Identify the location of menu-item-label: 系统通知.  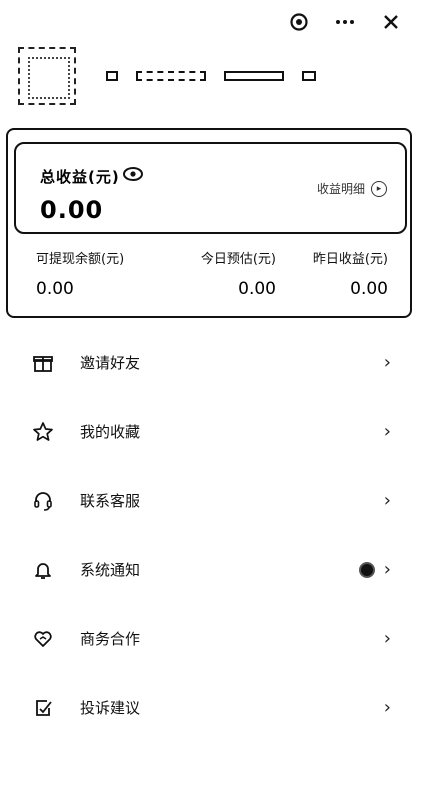
(110, 570).